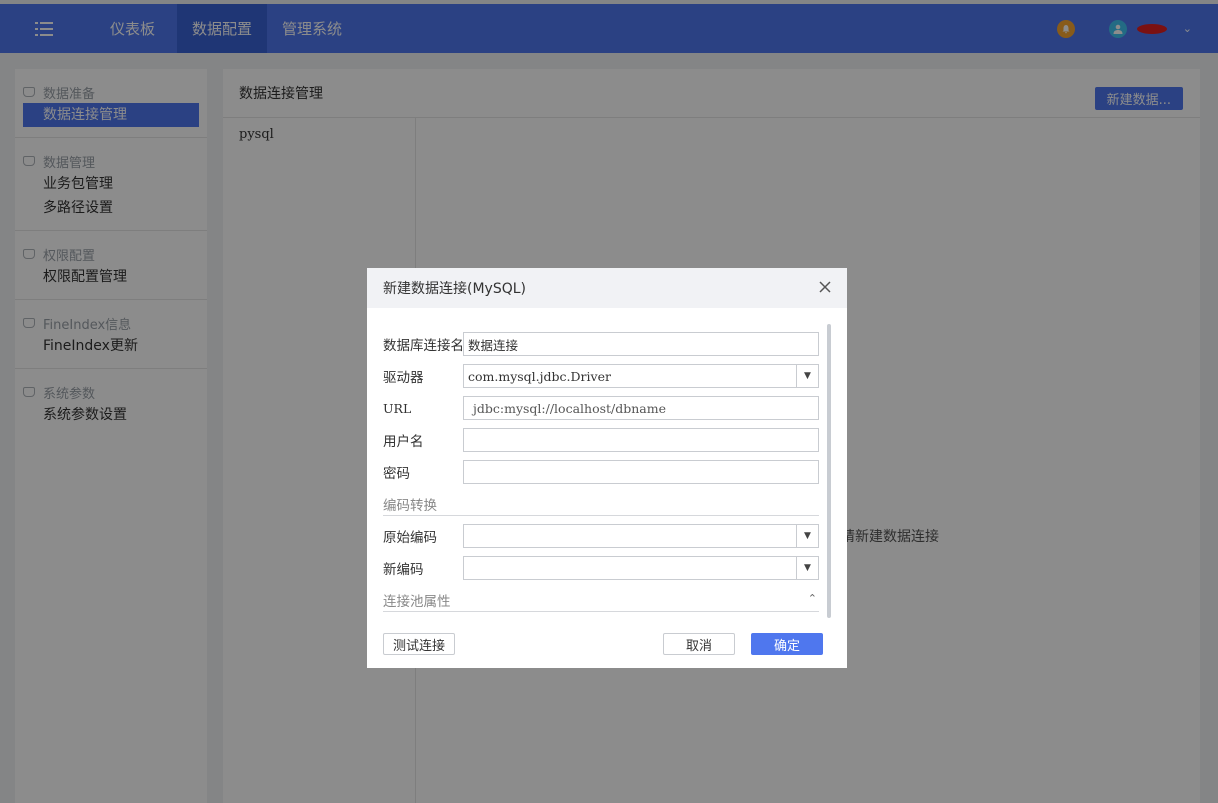  I want to click on dialog-title: 新建数据连接(MySQL), so click(454, 289).